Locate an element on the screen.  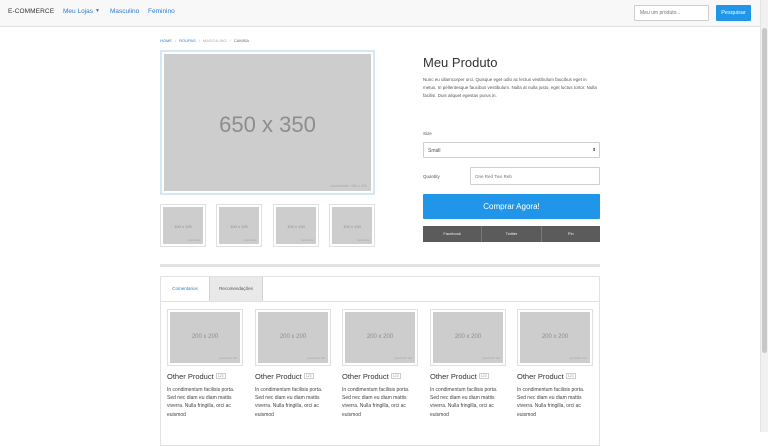
breadcrumb-item-roupas: ROUPAS is located at coordinates (187, 40).